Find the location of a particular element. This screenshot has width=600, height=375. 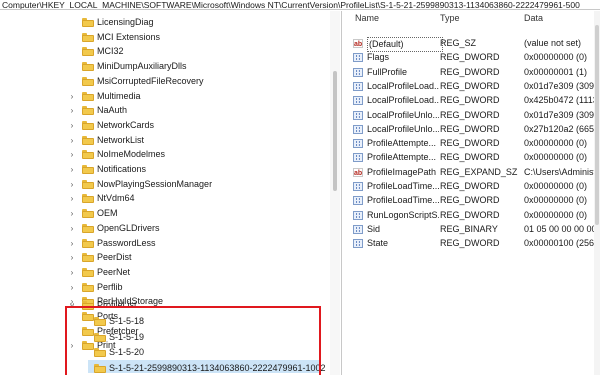

tree-item: › PeerDist is located at coordinates (165, 257).